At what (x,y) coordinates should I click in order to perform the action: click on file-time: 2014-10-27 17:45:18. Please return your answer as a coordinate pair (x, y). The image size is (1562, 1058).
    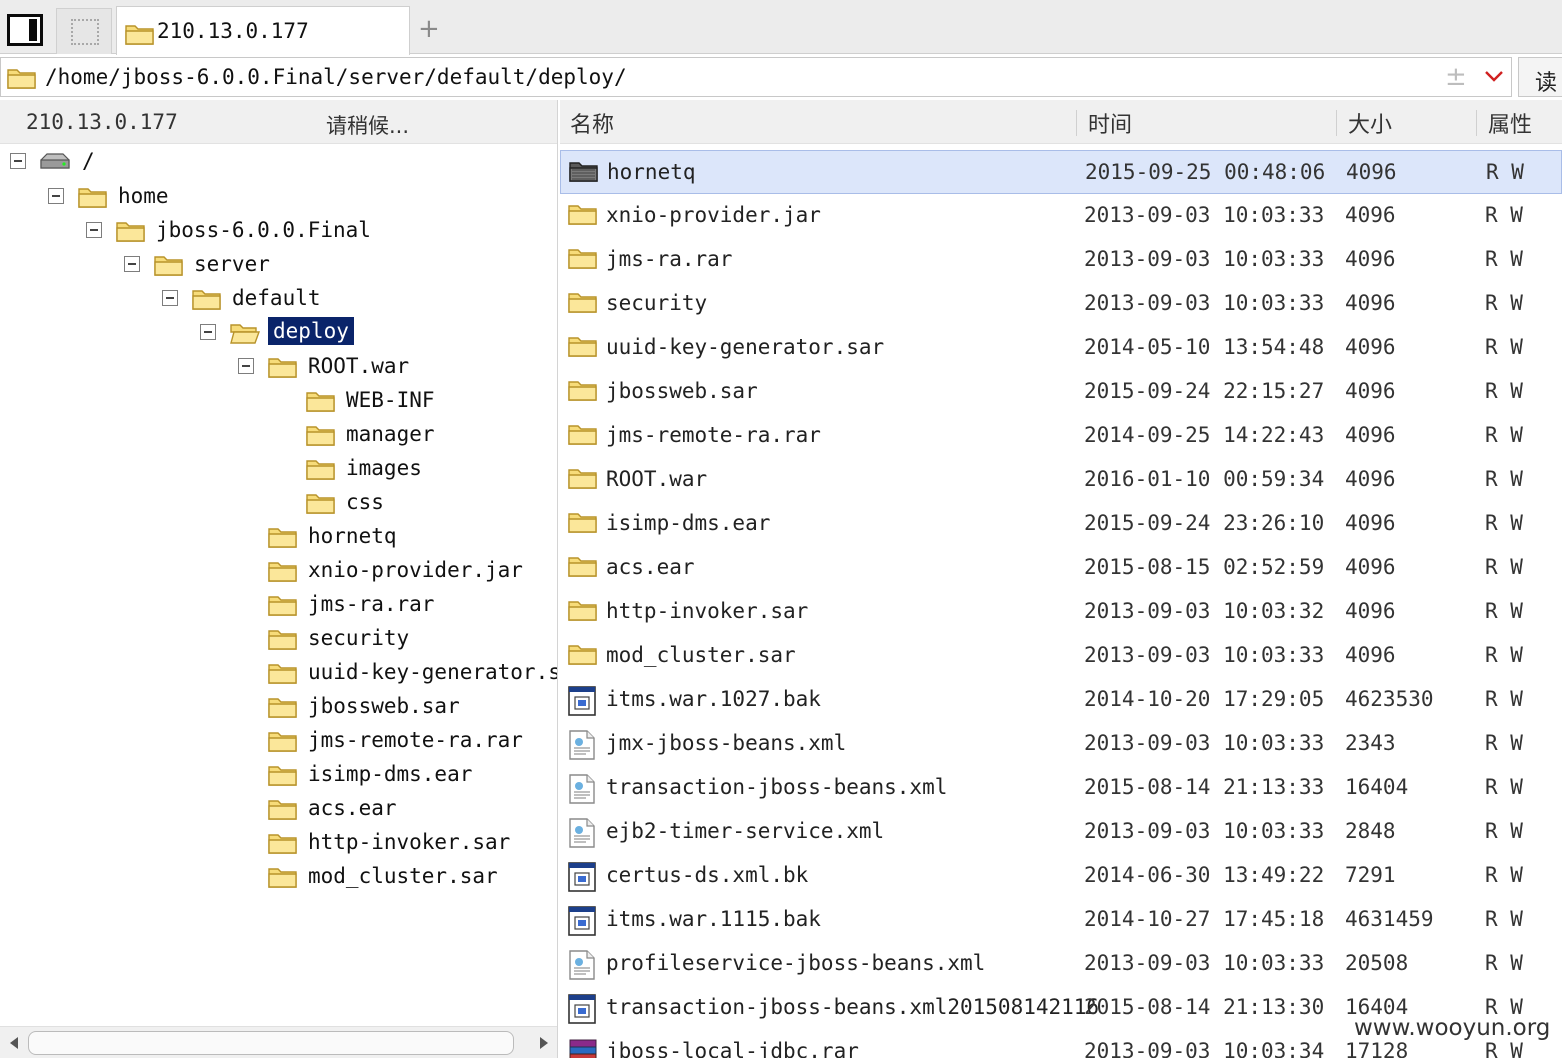
    Looking at the image, I should click on (1204, 919).